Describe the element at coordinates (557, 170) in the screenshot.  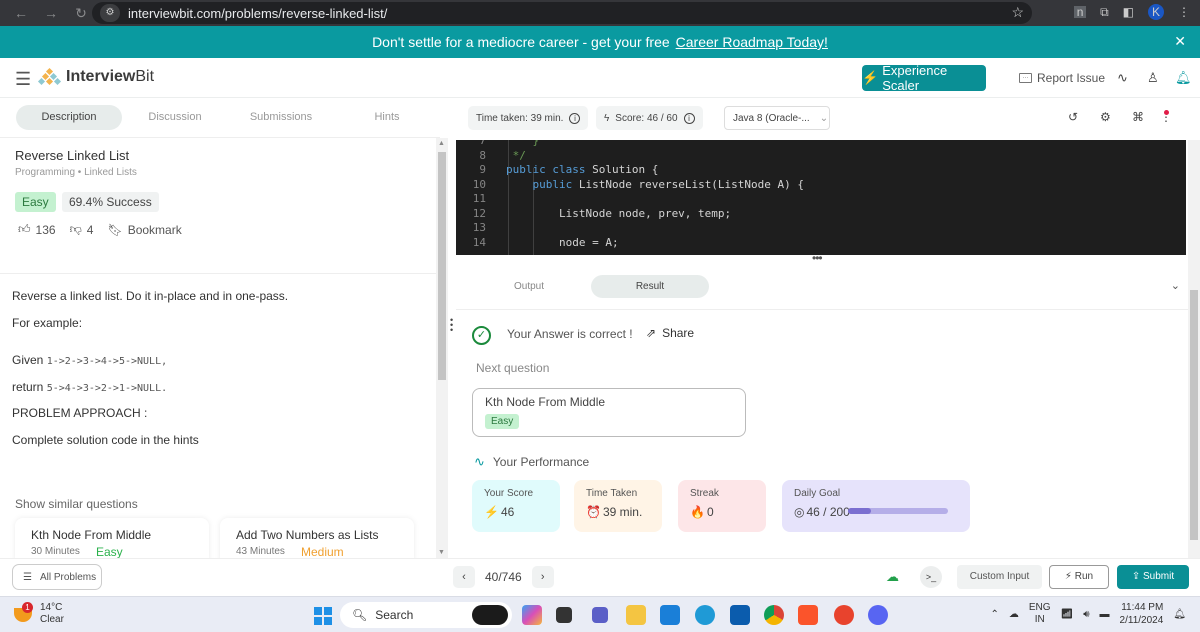
I see `code-line: 9 public class Solution {` at that location.